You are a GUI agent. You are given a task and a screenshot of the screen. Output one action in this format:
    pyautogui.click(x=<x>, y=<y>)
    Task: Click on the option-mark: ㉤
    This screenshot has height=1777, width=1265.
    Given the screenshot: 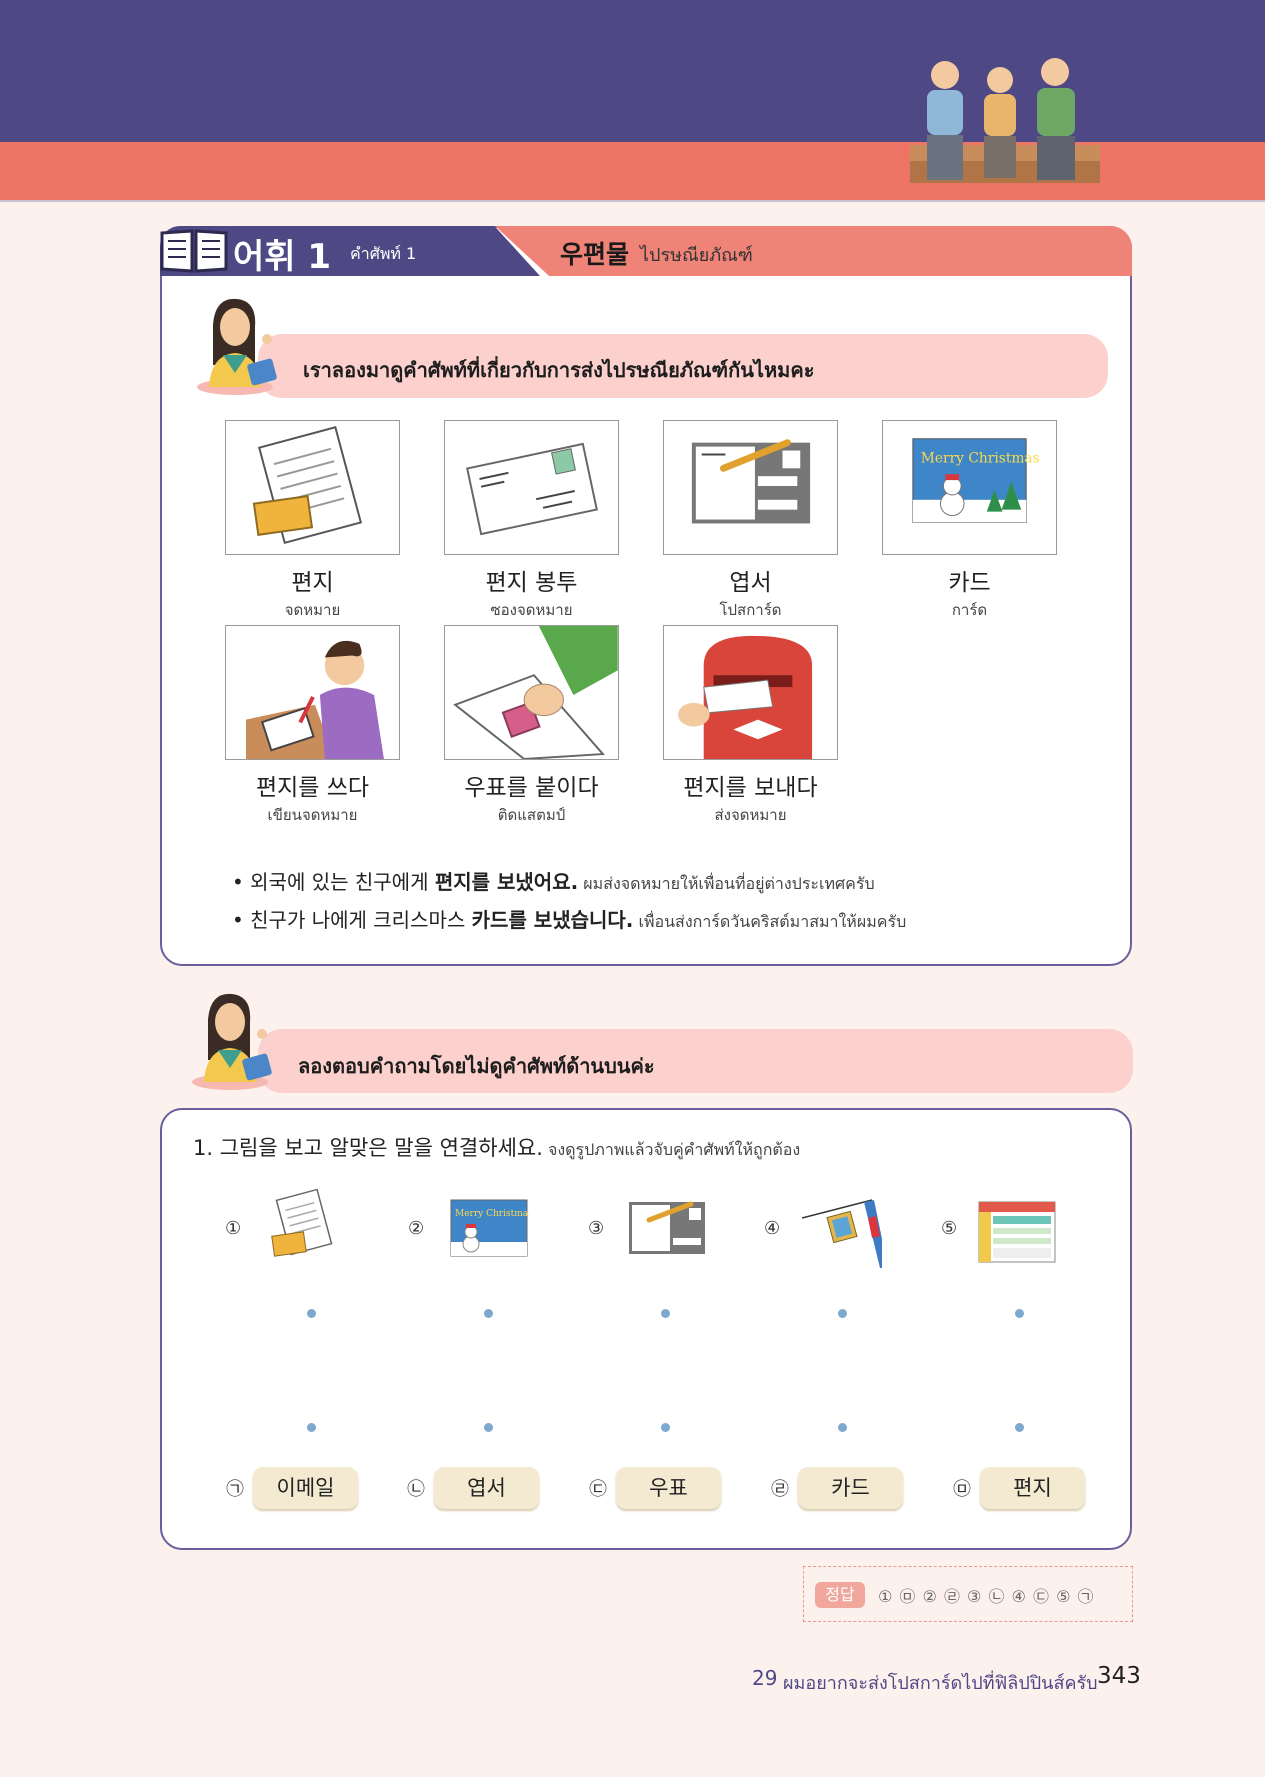 What is the action you would take?
    pyautogui.click(x=962, y=1489)
    